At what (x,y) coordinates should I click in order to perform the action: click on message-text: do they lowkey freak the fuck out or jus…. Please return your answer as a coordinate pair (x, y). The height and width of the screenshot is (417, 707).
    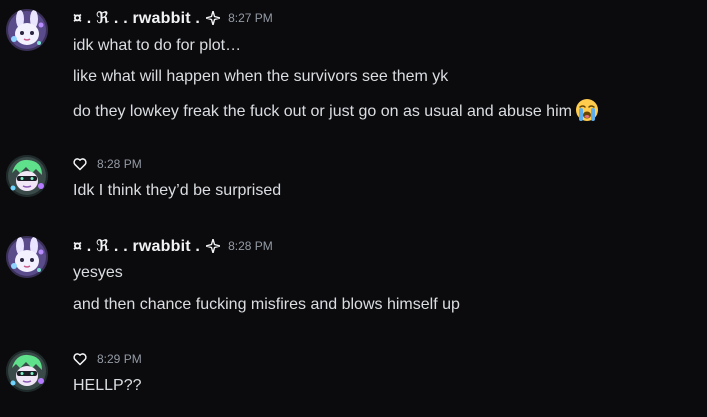
    Looking at the image, I should click on (322, 111).